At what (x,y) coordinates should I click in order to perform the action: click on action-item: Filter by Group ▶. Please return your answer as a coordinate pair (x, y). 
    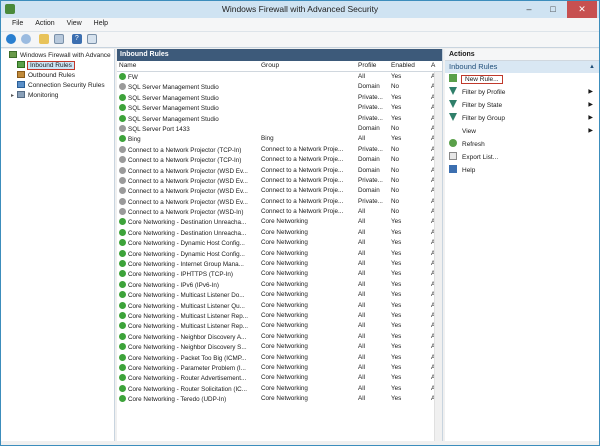
    Looking at the image, I should click on (522, 118).